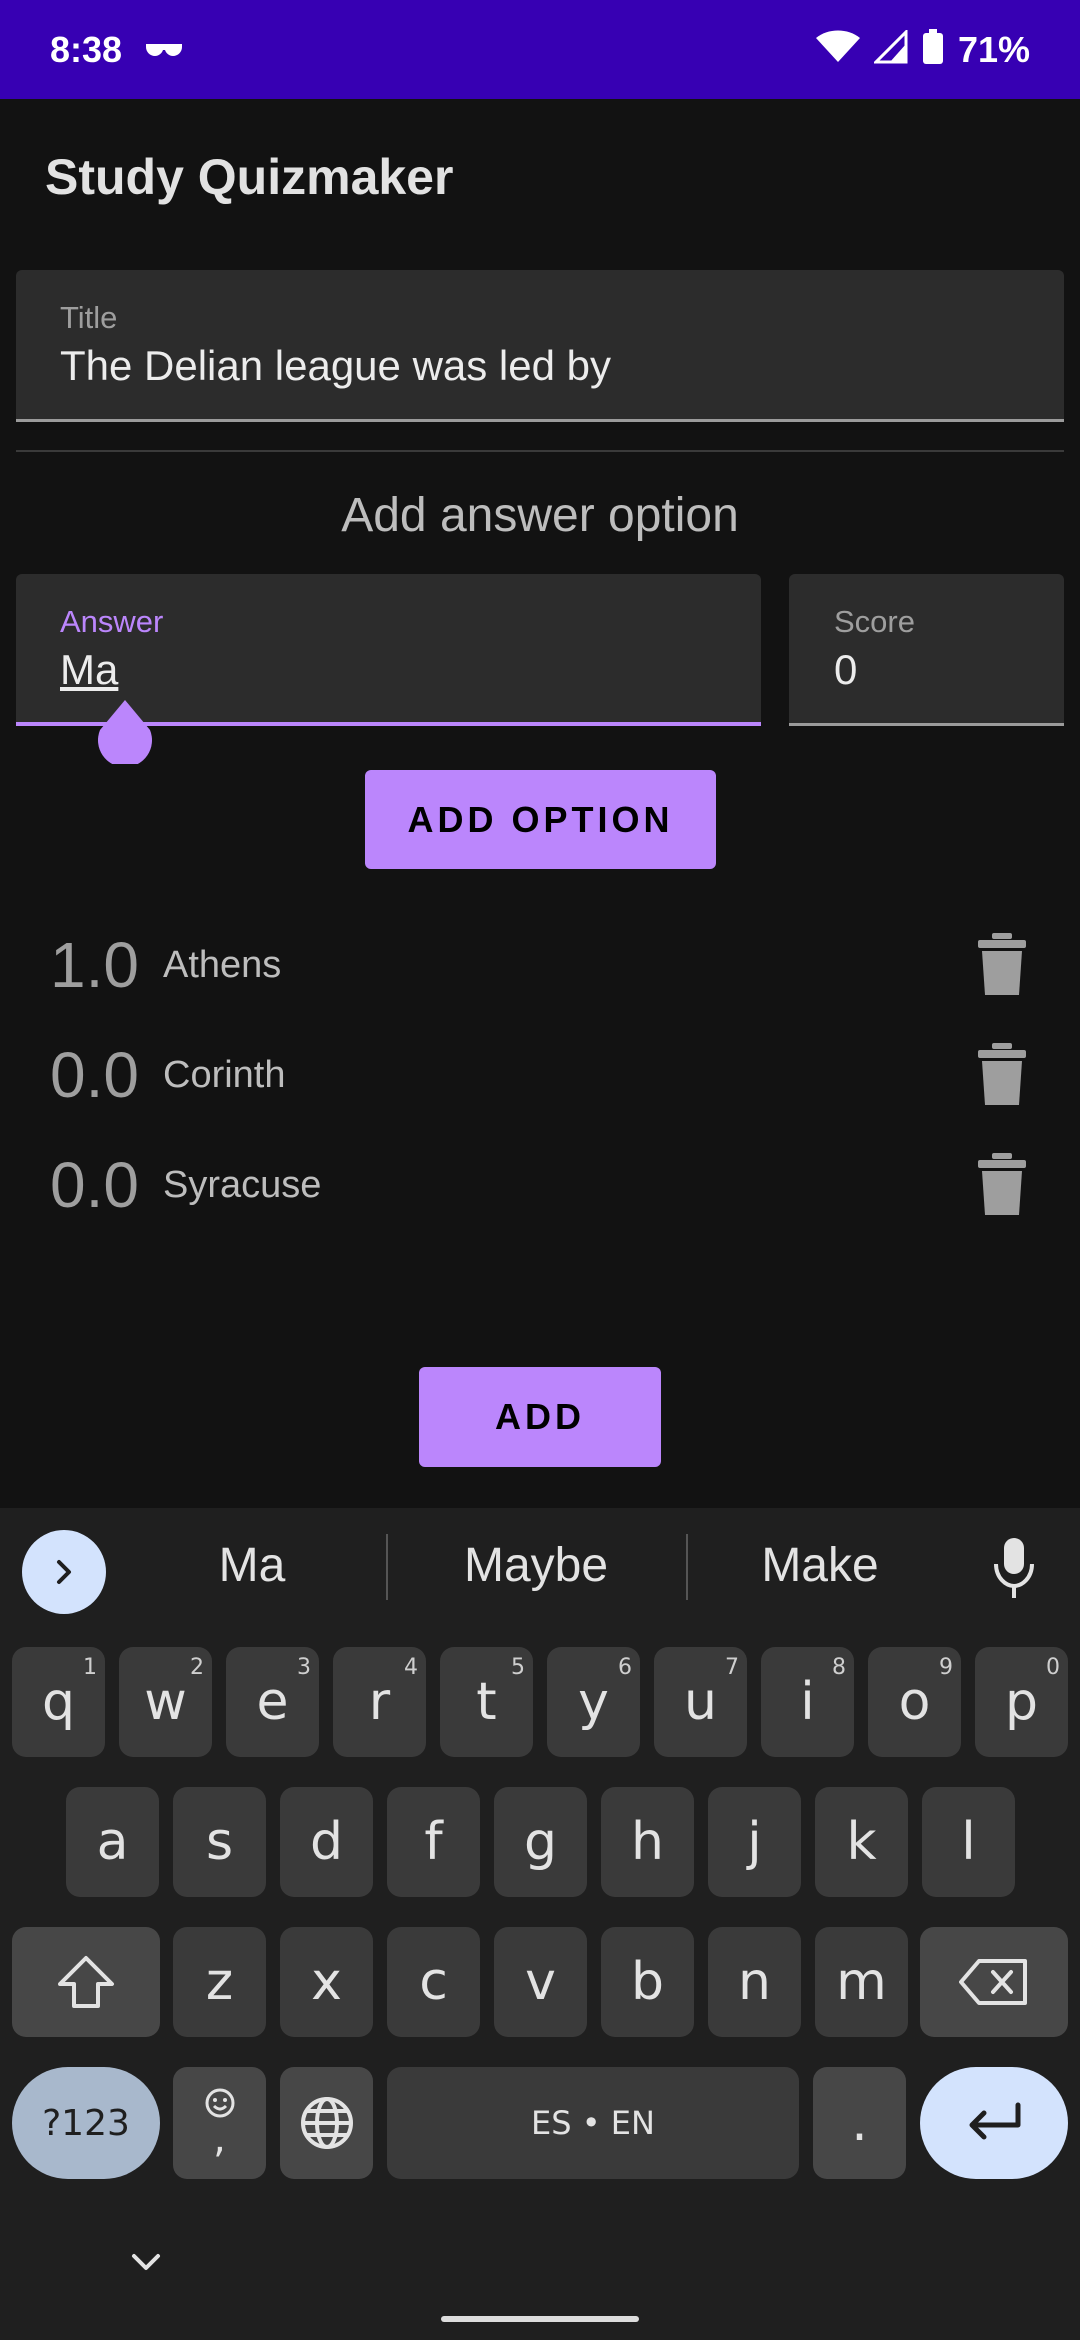 The image size is (1080, 2340). I want to click on key-y: y6, so click(593, 1702).